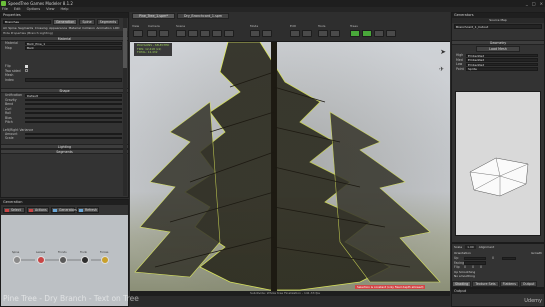 The image size is (545, 307). Describe the element at coordinates (459, 262) in the screenshot. I see `facing-label: Facing` at that location.